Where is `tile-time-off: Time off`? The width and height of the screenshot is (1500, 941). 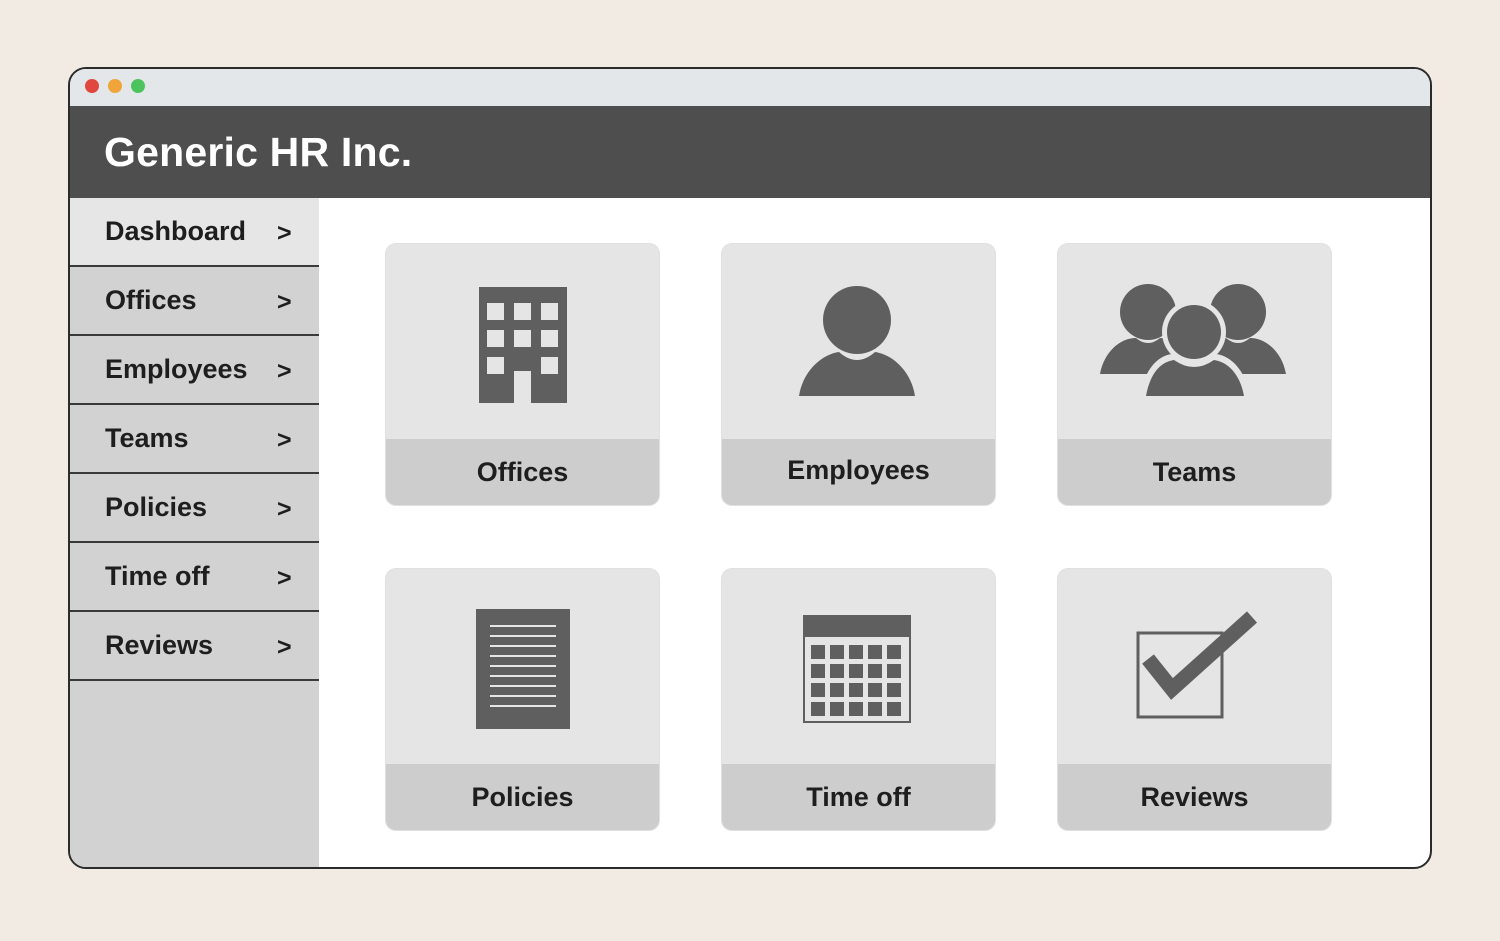 tile-time-off: Time off is located at coordinates (858, 699).